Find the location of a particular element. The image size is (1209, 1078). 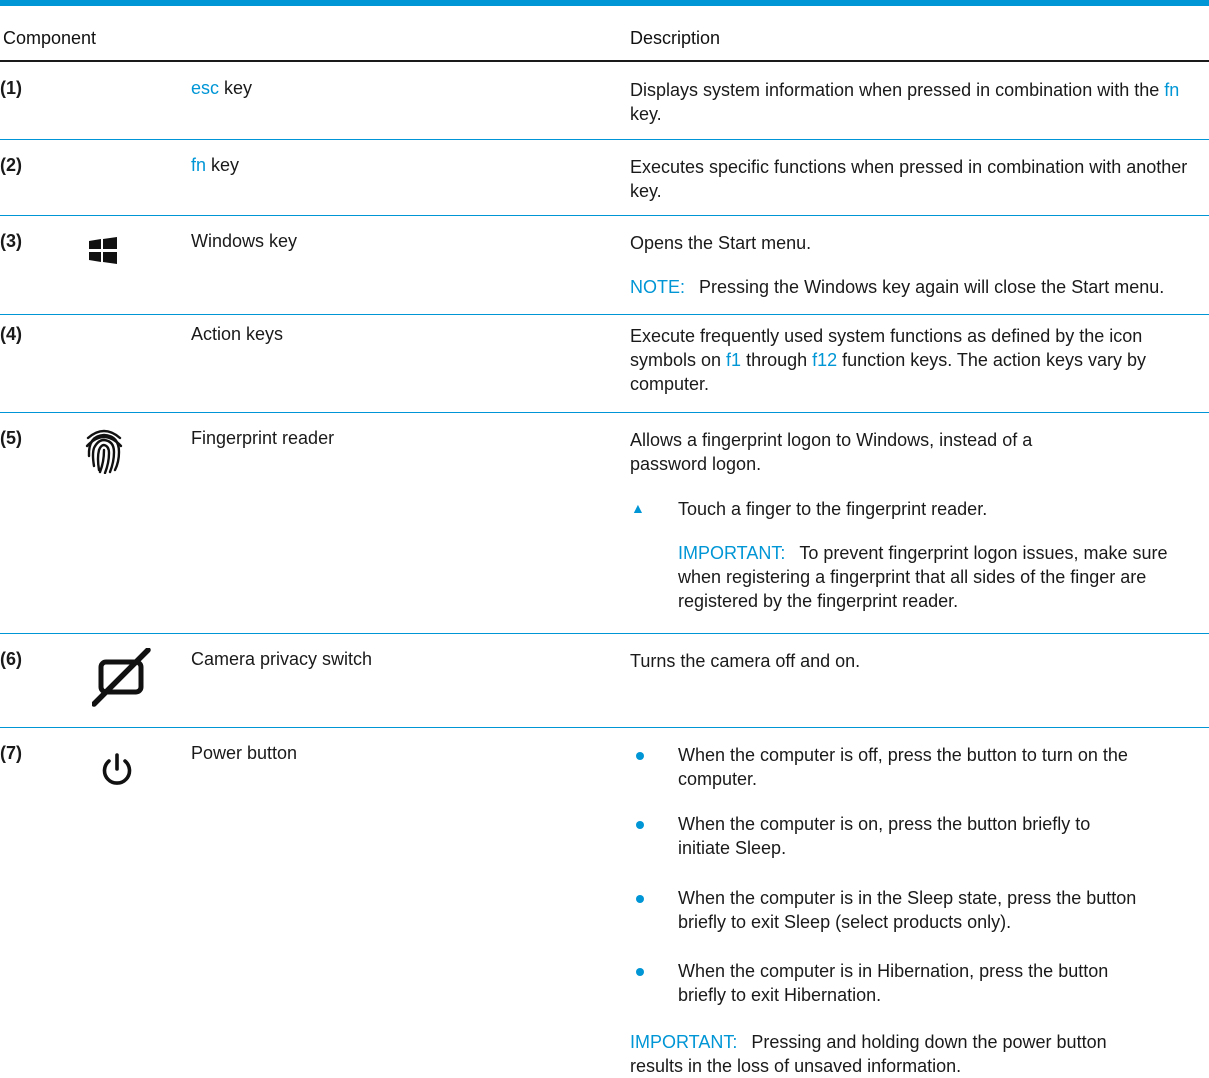

f12-link: f12 is located at coordinates (824, 360).